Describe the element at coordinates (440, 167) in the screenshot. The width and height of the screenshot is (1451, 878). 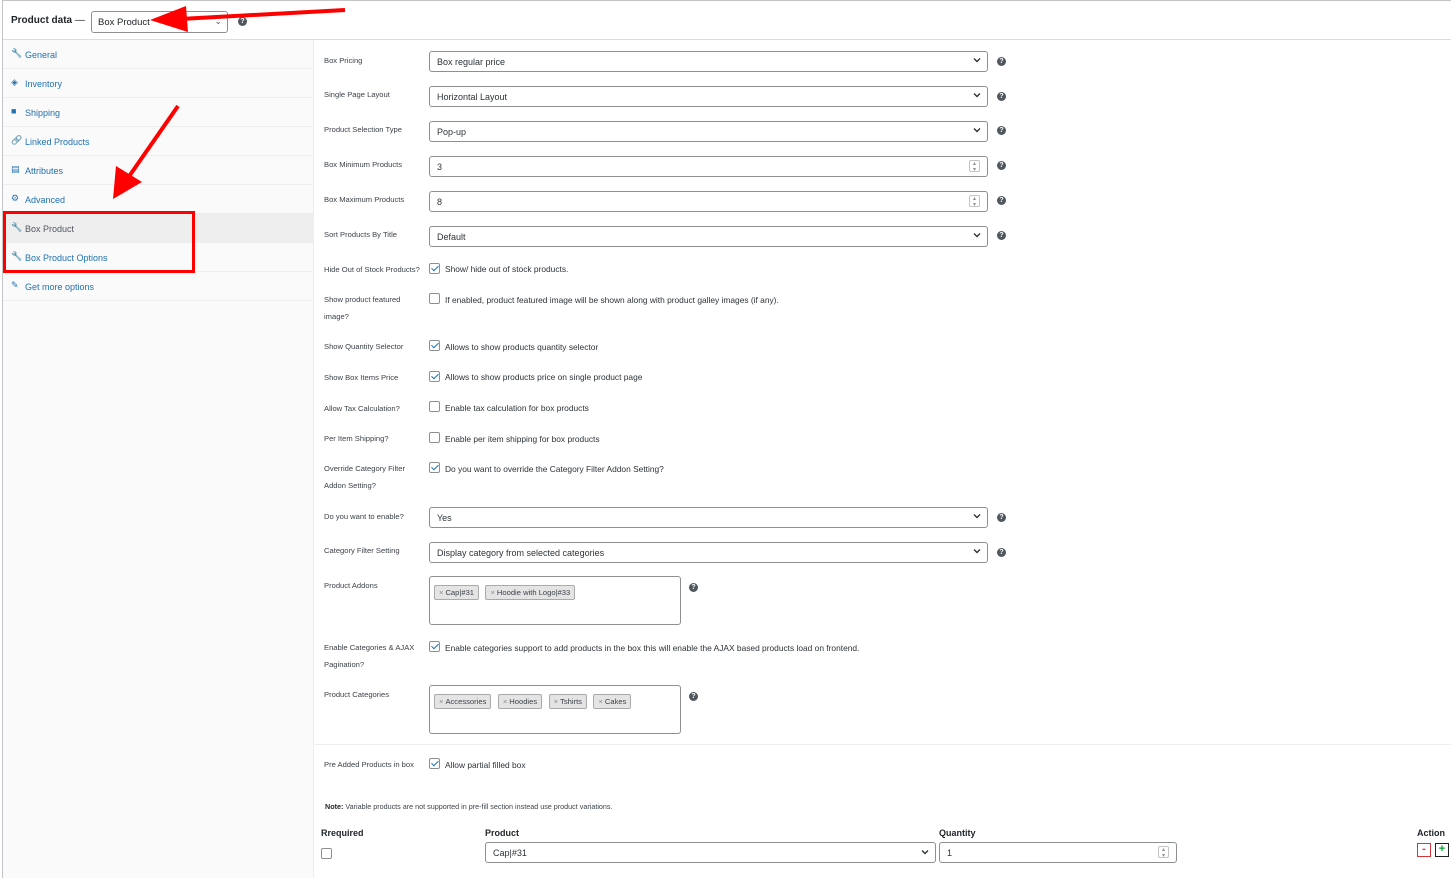
I see `box-min-value: 3` at that location.